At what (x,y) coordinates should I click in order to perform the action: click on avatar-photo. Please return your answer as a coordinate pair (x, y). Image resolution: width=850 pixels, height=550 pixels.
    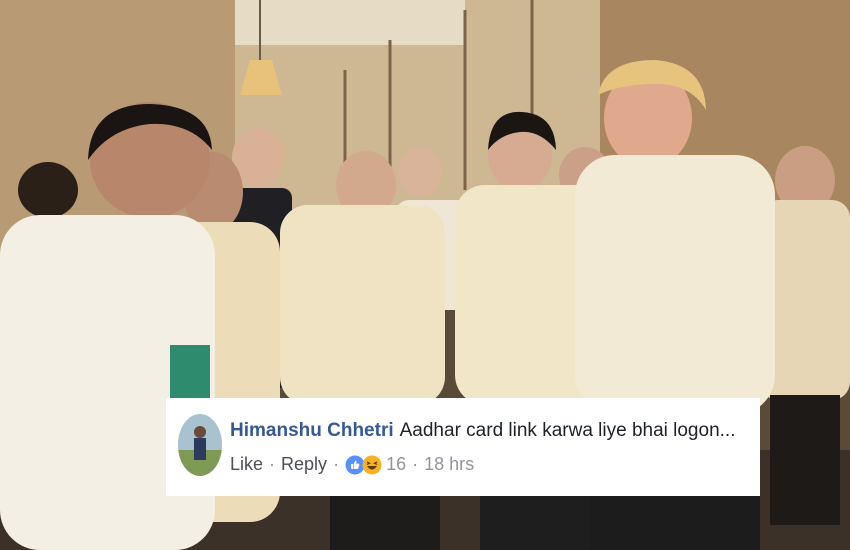
    Looking at the image, I should click on (200, 445).